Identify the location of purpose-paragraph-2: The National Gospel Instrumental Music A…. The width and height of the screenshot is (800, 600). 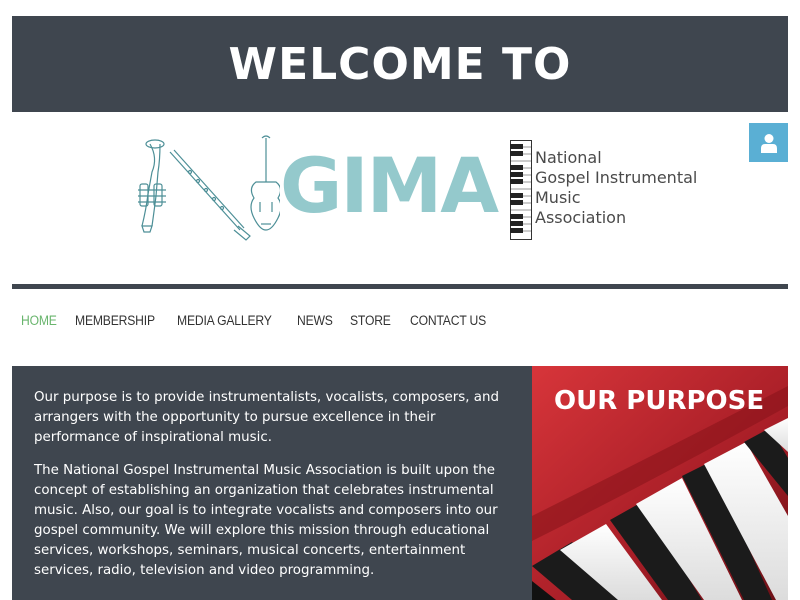
(266, 520).